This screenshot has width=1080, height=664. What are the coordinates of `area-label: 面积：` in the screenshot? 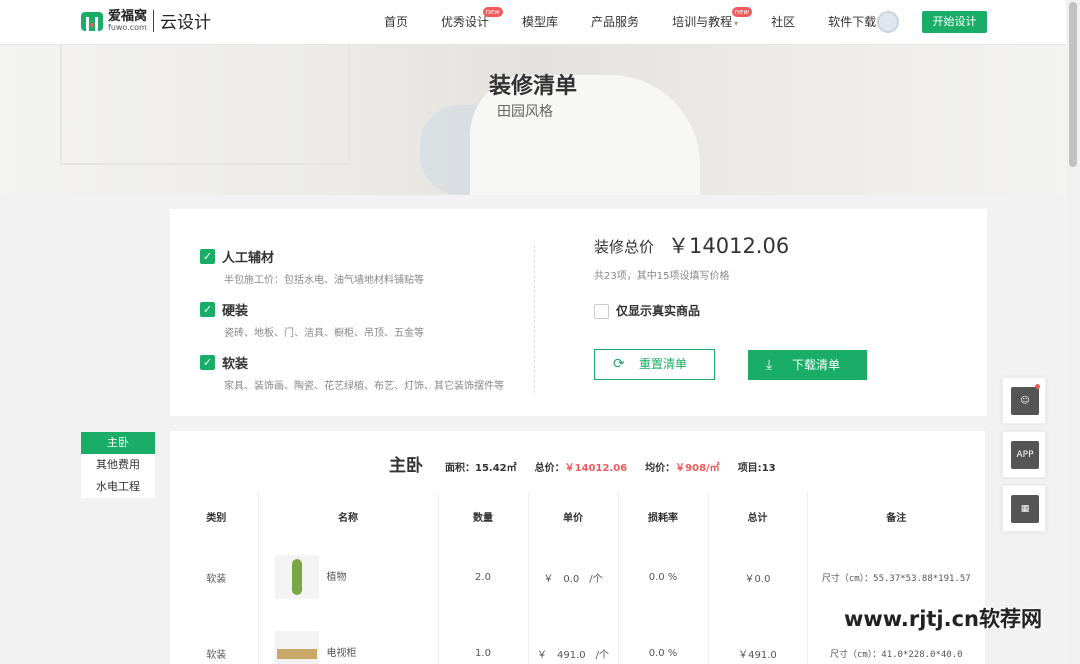 It's located at (460, 468).